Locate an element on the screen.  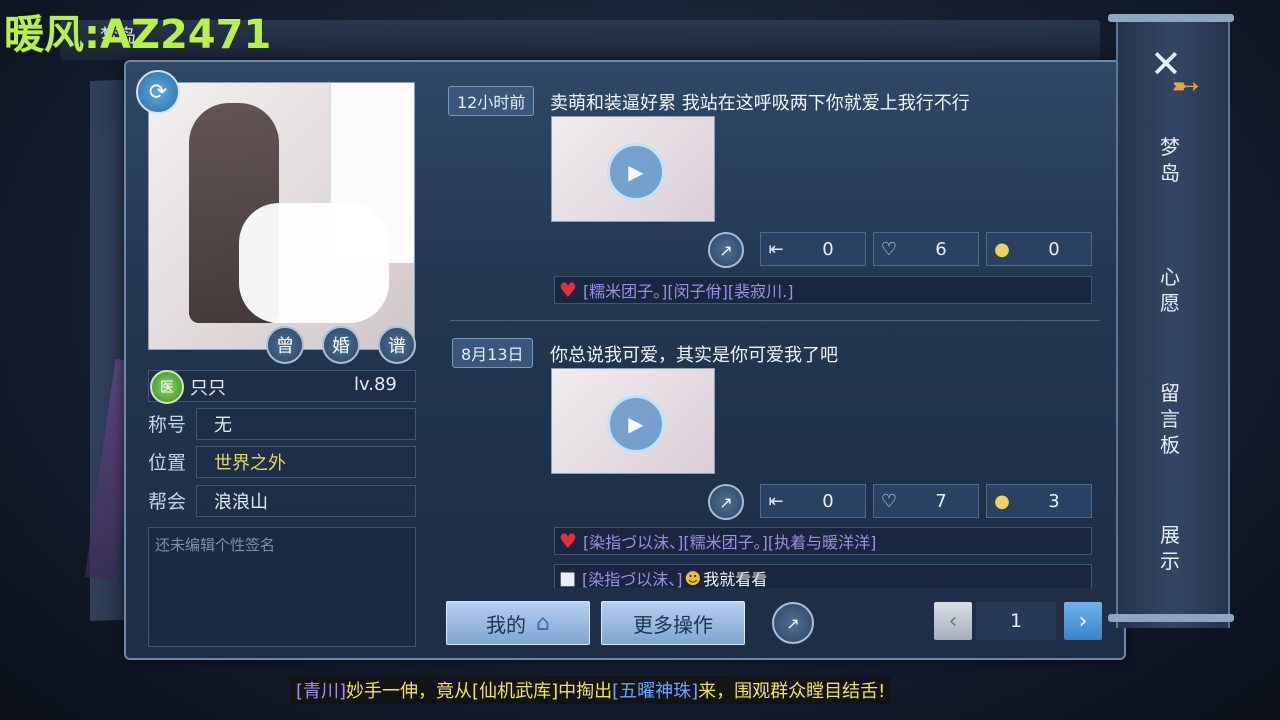
profile-photo is located at coordinates (281, 216).